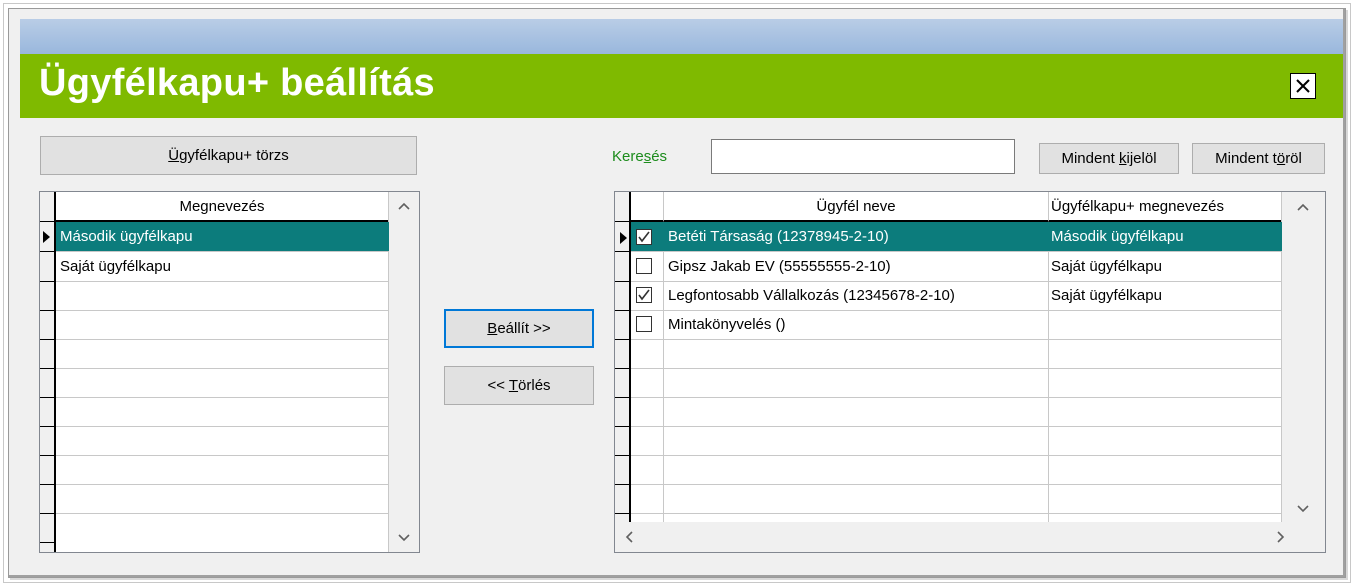 The width and height of the screenshot is (1354, 583). Describe the element at coordinates (681, 86) in the screenshot. I see `title-bar: Ügyfélkapu+ beállítás` at that location.